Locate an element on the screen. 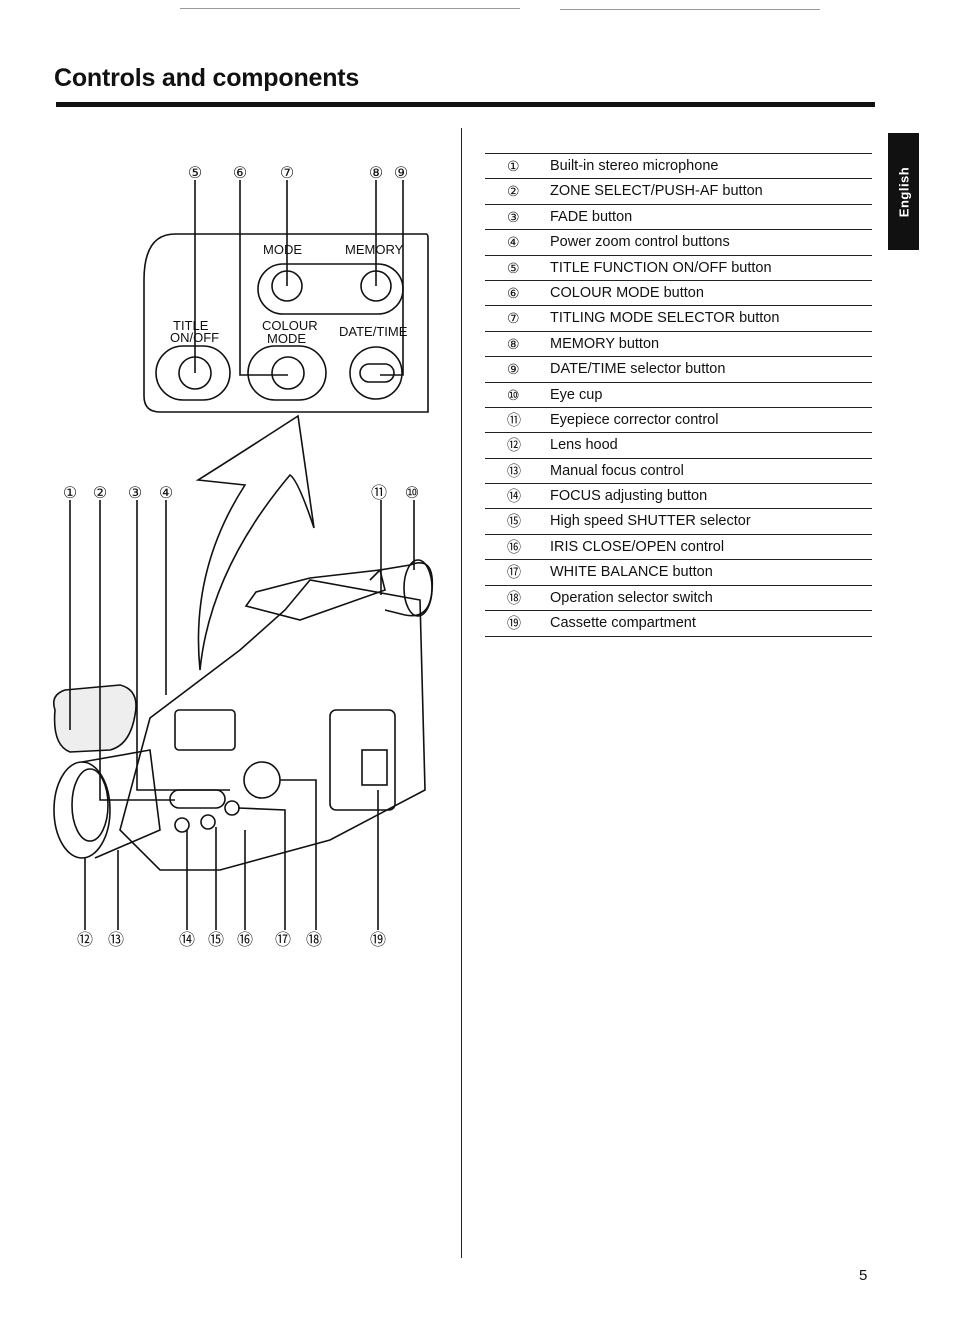 This screenshot has width=954, height=1335. legend-number: ⑬ is located at coordinates (514, 470).